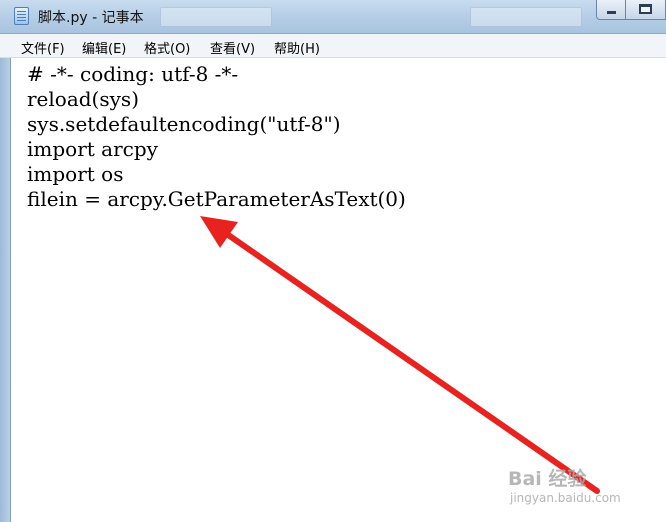 The image size is (666, 522). I want to click on watermark-url: jingyan.baidu.com, so click(565, 498).